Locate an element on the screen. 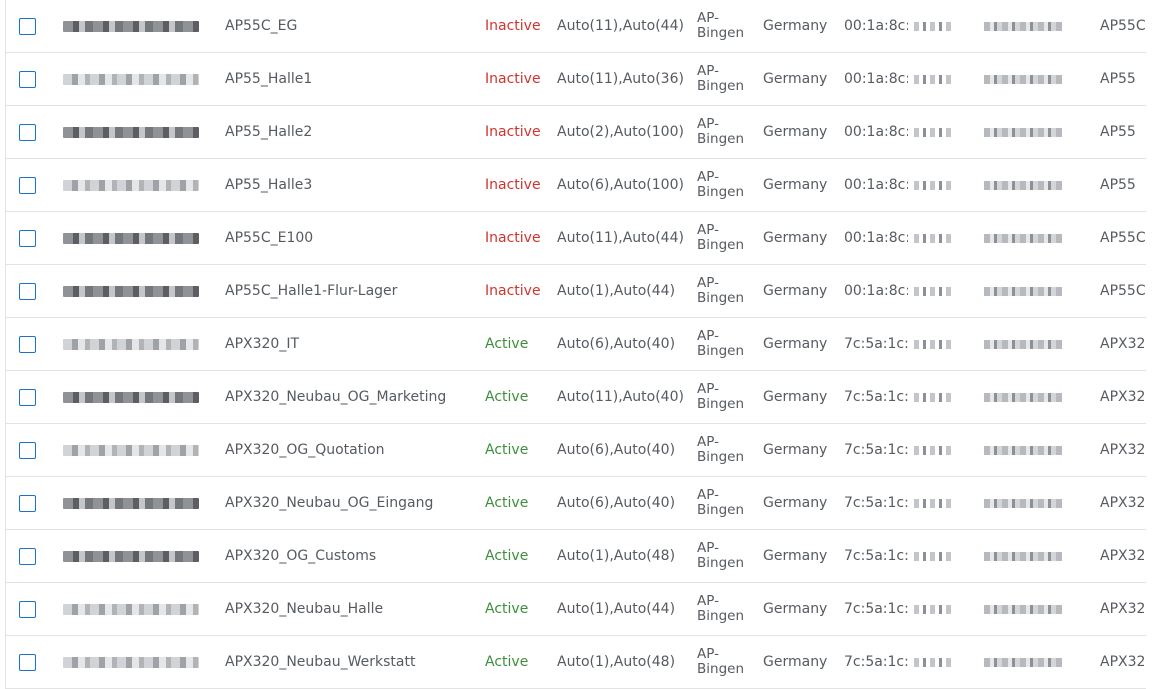 This screenshot has width=1168, height=689. ap-name: AP55C_Halle1-Flur-Lager is located at coordinates (311, 291).